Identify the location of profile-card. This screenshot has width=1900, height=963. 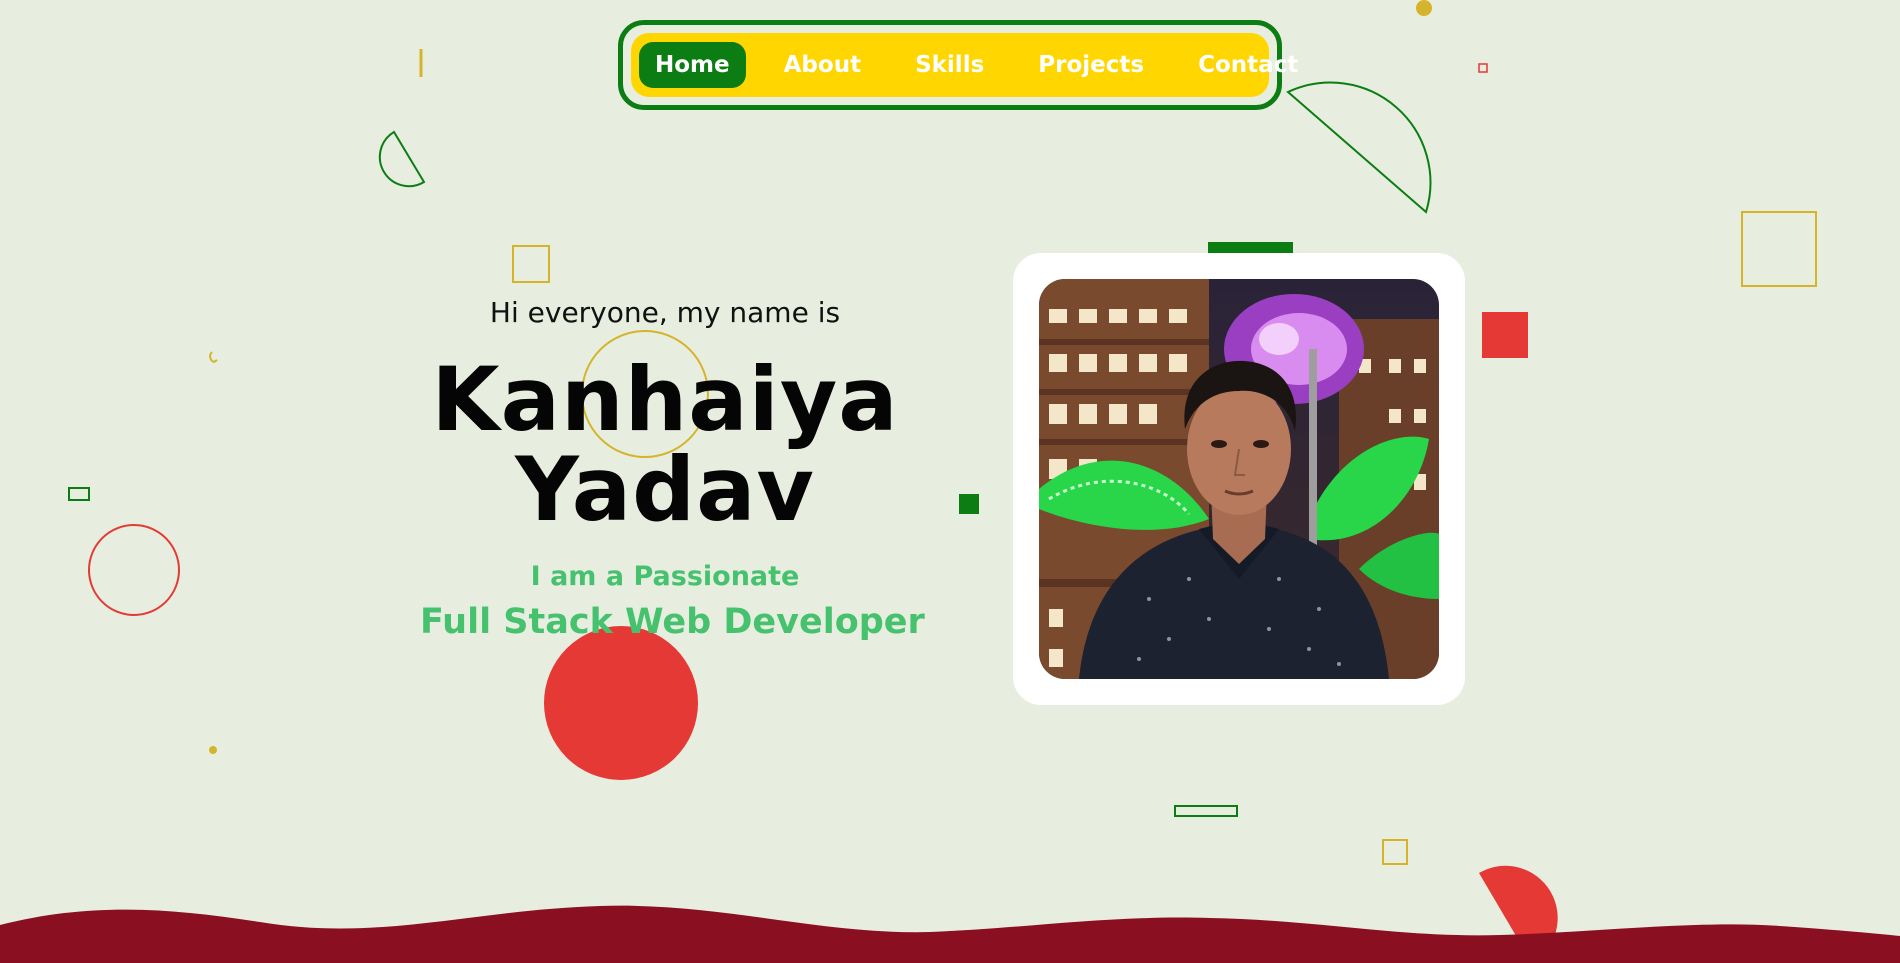
(1239, 479).